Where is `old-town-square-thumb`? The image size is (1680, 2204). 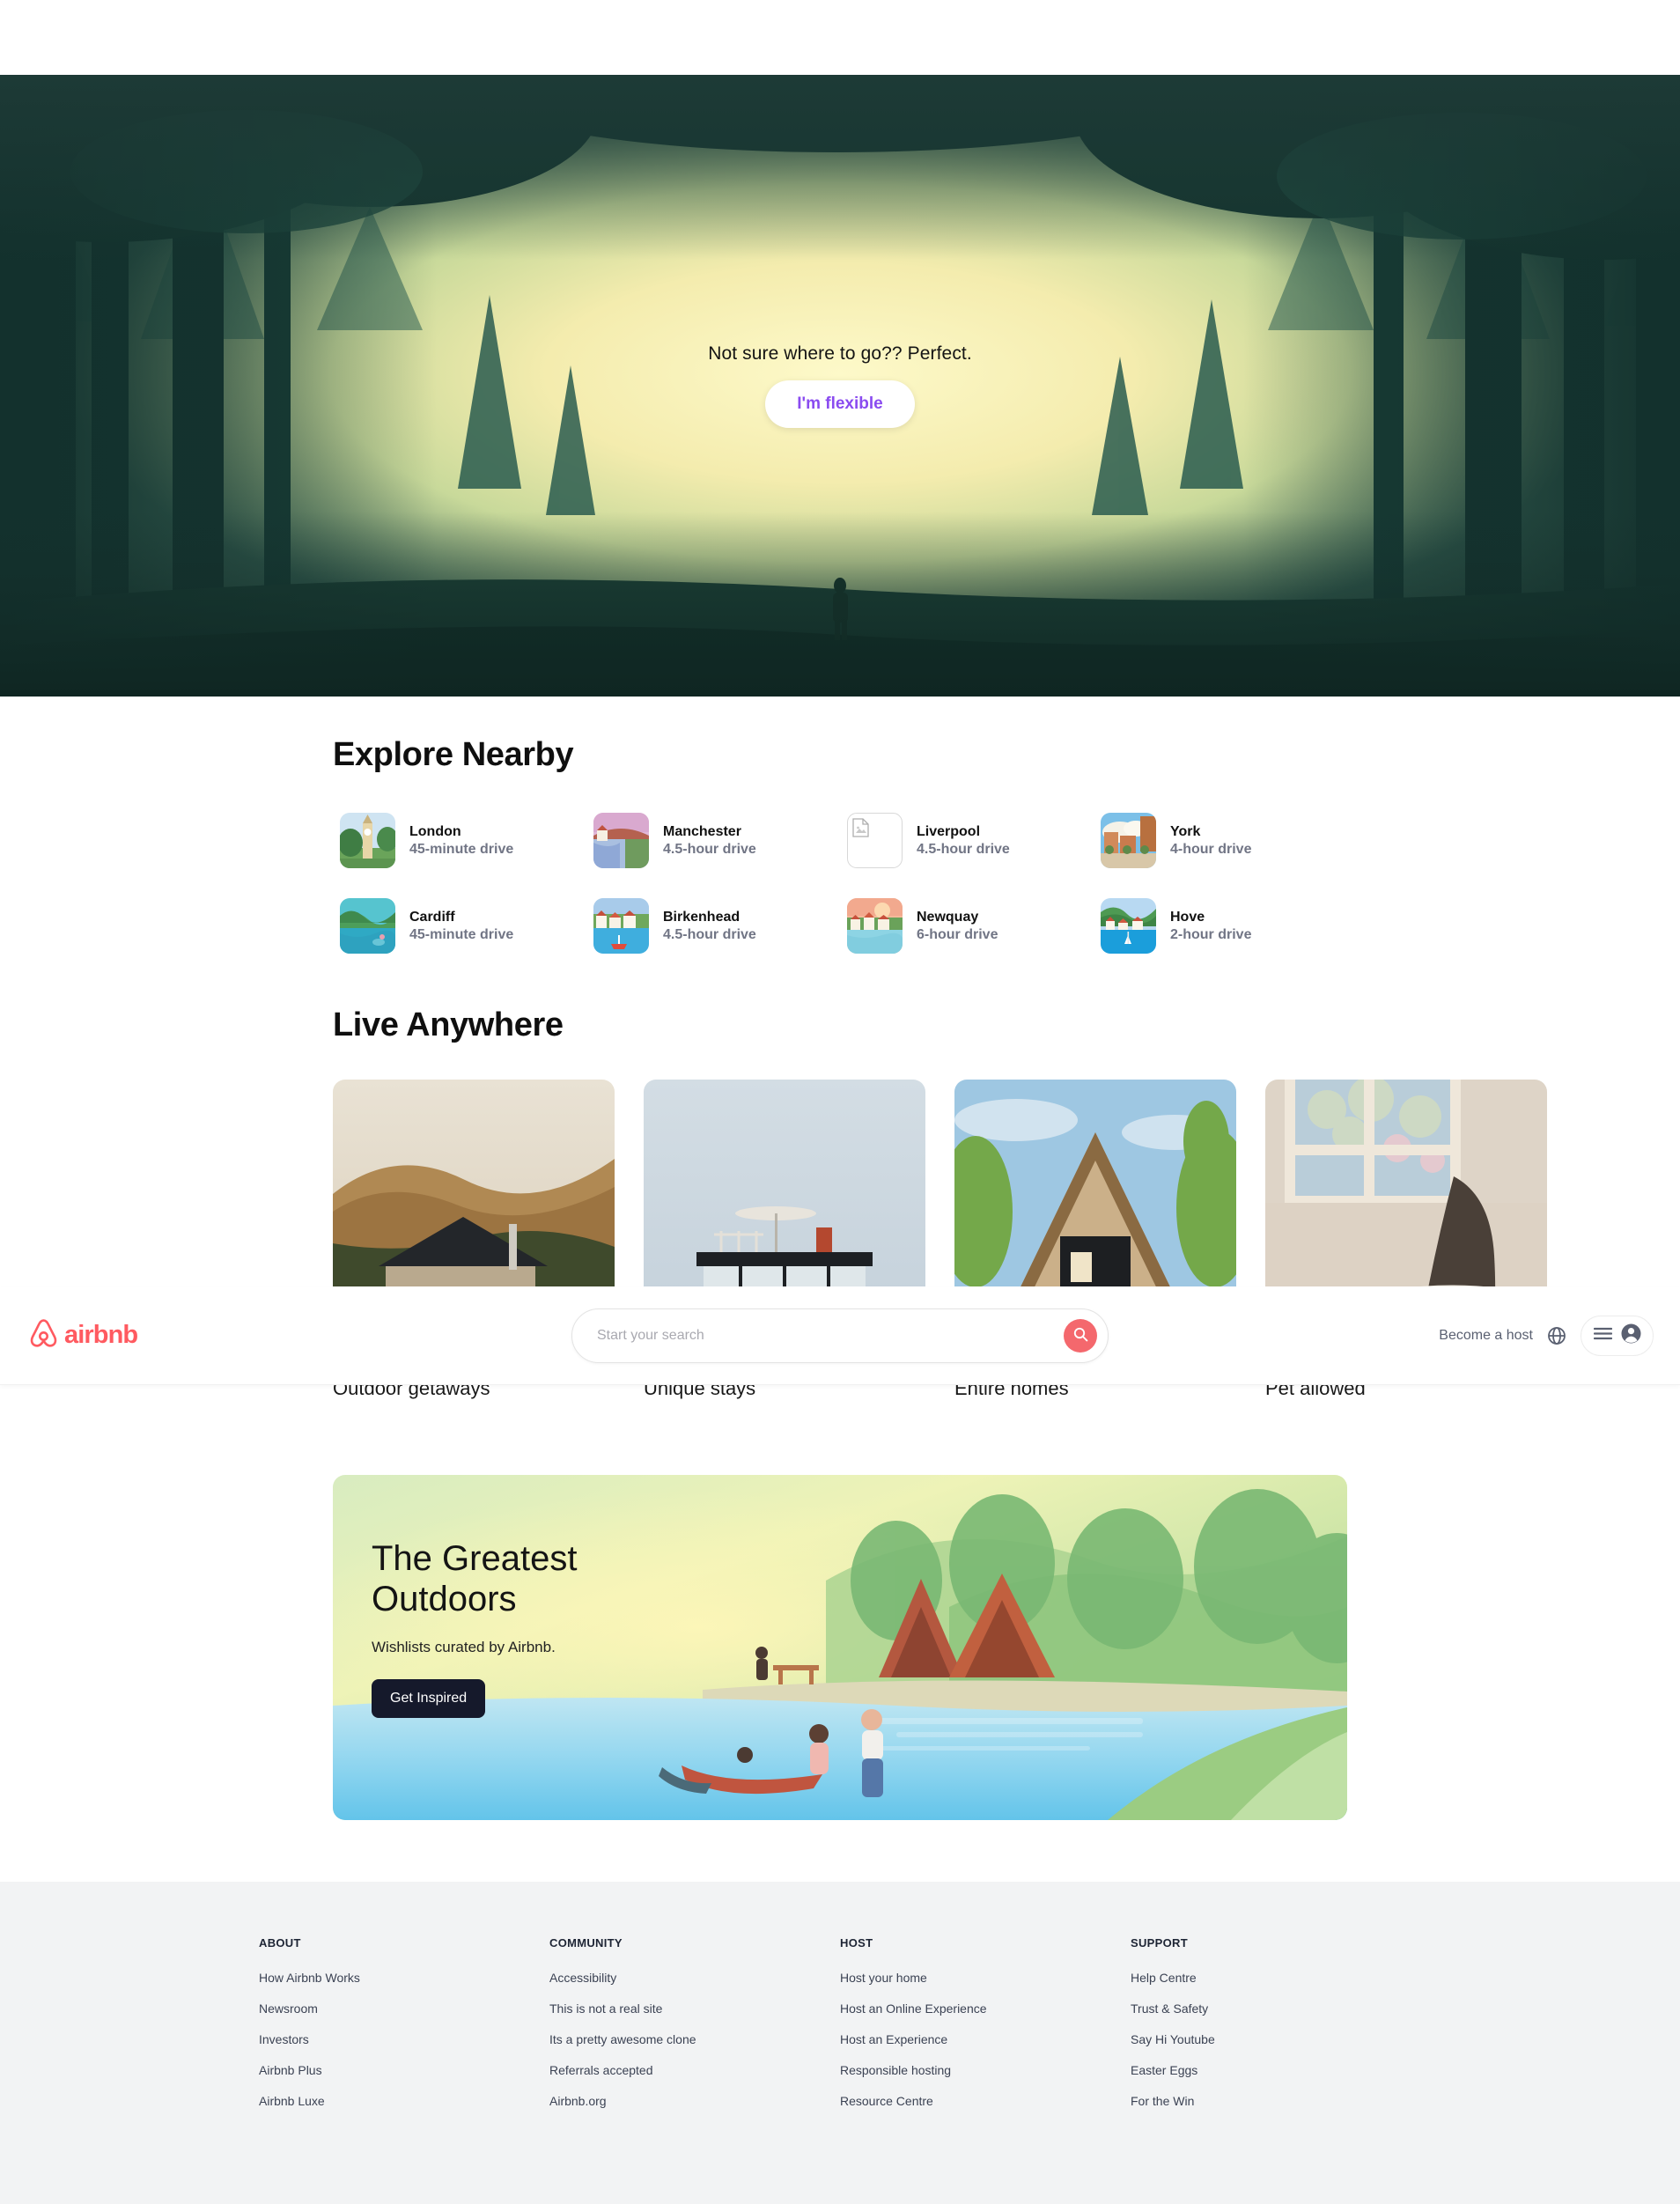 old-town-square-thumb is located at coordinates (1128, 840).